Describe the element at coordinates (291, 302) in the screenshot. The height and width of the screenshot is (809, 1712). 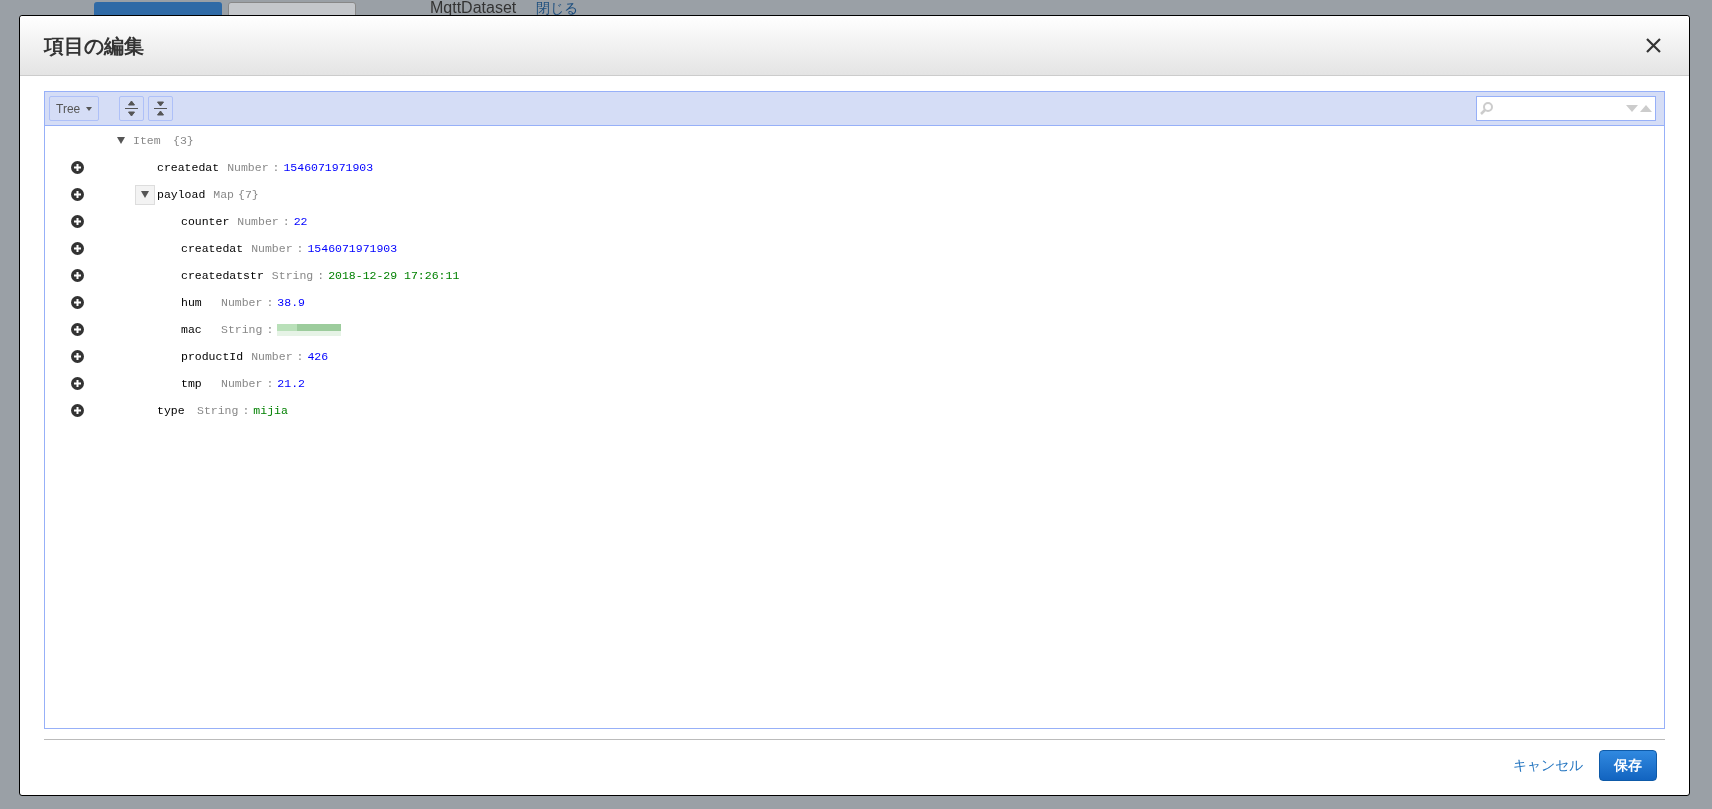
I see `field-value: 38.9` at that location.